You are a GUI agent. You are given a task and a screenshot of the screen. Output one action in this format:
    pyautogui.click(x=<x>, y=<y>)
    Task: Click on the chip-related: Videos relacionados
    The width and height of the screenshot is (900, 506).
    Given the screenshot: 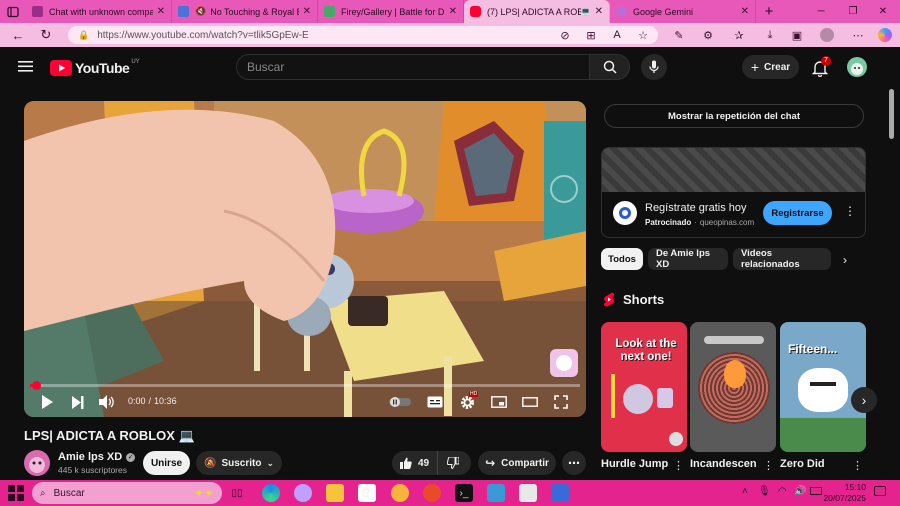 What is the action you would take?
    pyautogui.click(x=782, y=259)
    